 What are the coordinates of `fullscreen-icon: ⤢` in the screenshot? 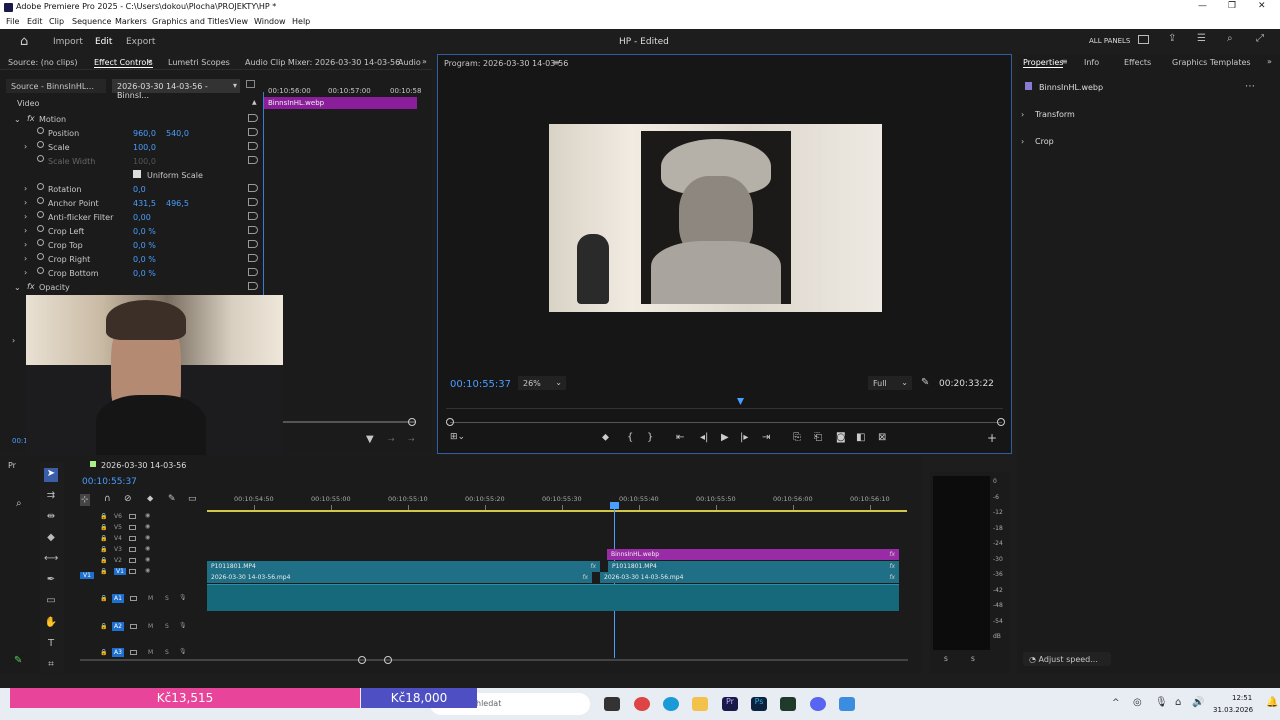 It's located at (1260, 38).